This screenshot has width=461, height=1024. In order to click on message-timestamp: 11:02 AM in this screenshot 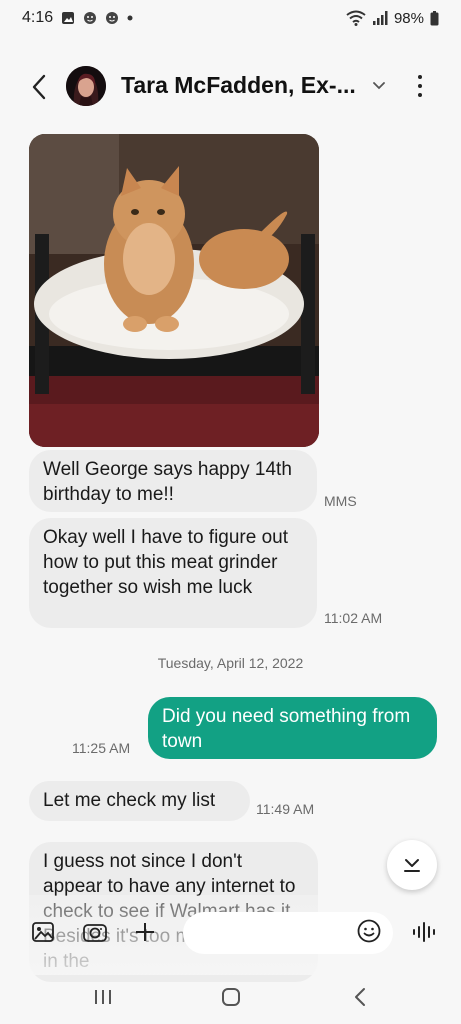, I will do `click(353, 618)`.